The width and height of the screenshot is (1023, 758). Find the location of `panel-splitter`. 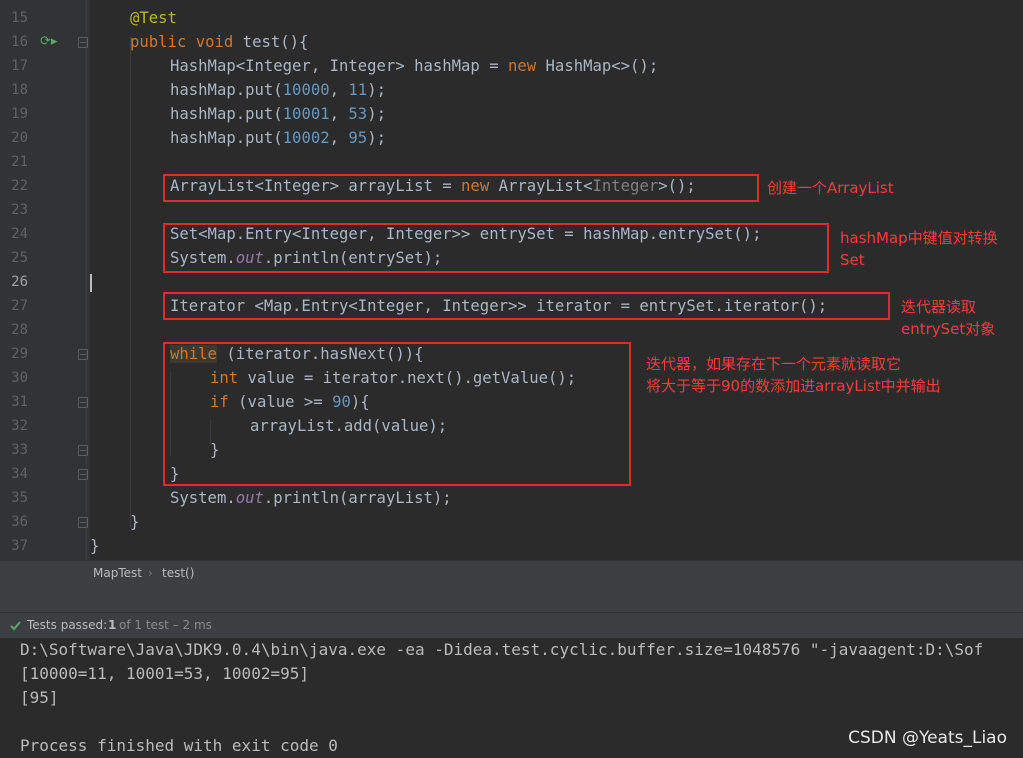

panel-splitter is located at coordinates (511, 599).